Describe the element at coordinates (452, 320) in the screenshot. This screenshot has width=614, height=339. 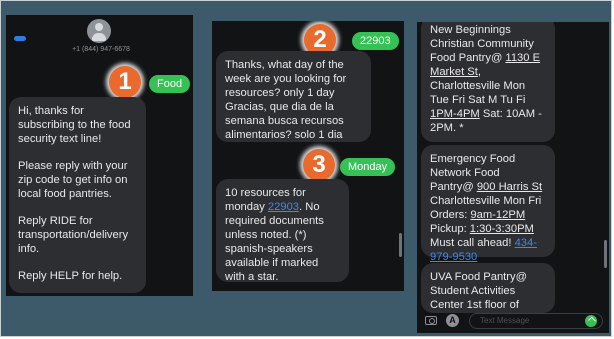
I see `app-store-icon: A` at that location.